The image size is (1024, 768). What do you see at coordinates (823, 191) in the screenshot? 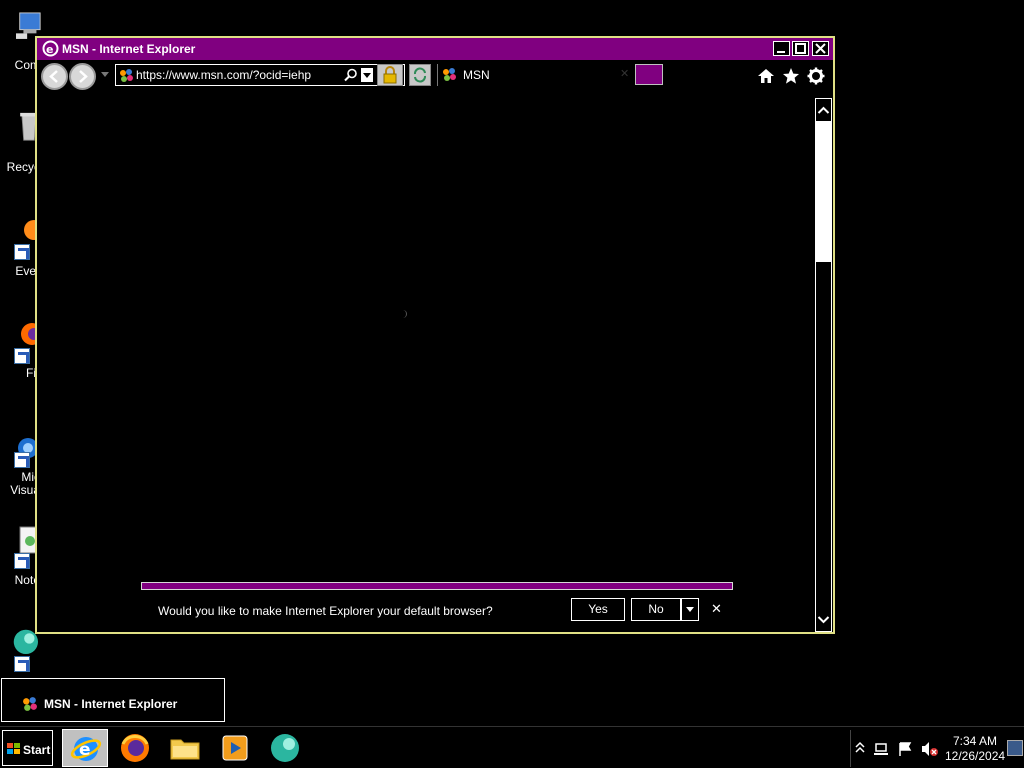
I see `scrollbar-thumb` at bounding box center [823, 191].